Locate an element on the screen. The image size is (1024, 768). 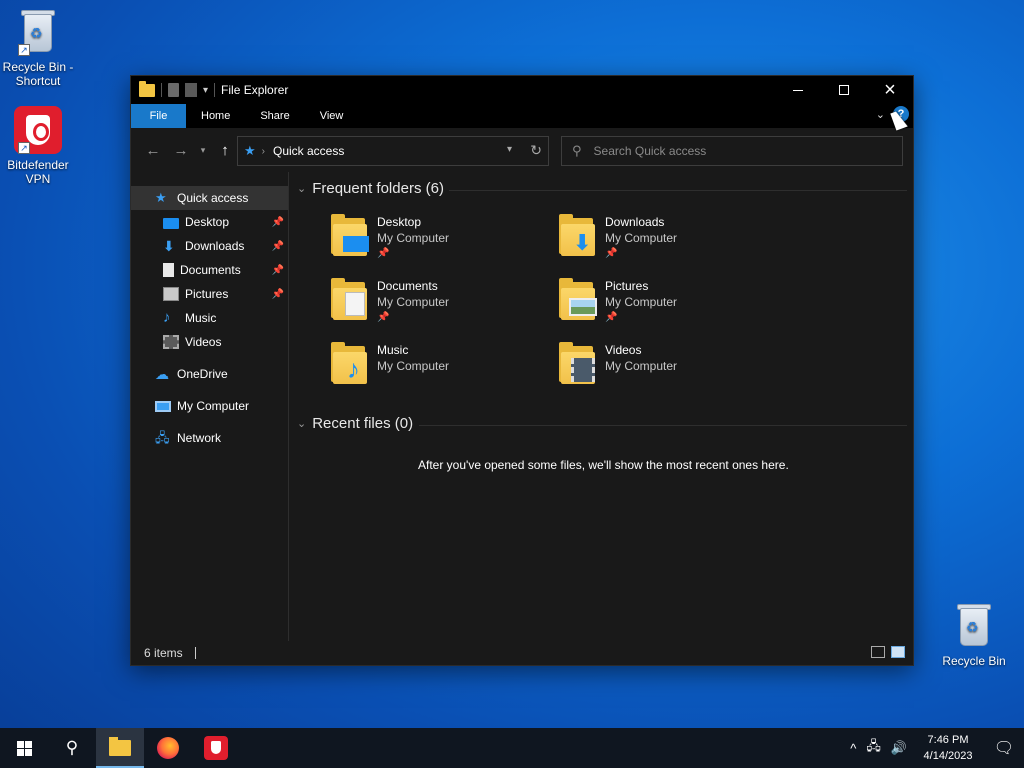
music-folder-icon: ♪ is located at coordinates (351, 363).